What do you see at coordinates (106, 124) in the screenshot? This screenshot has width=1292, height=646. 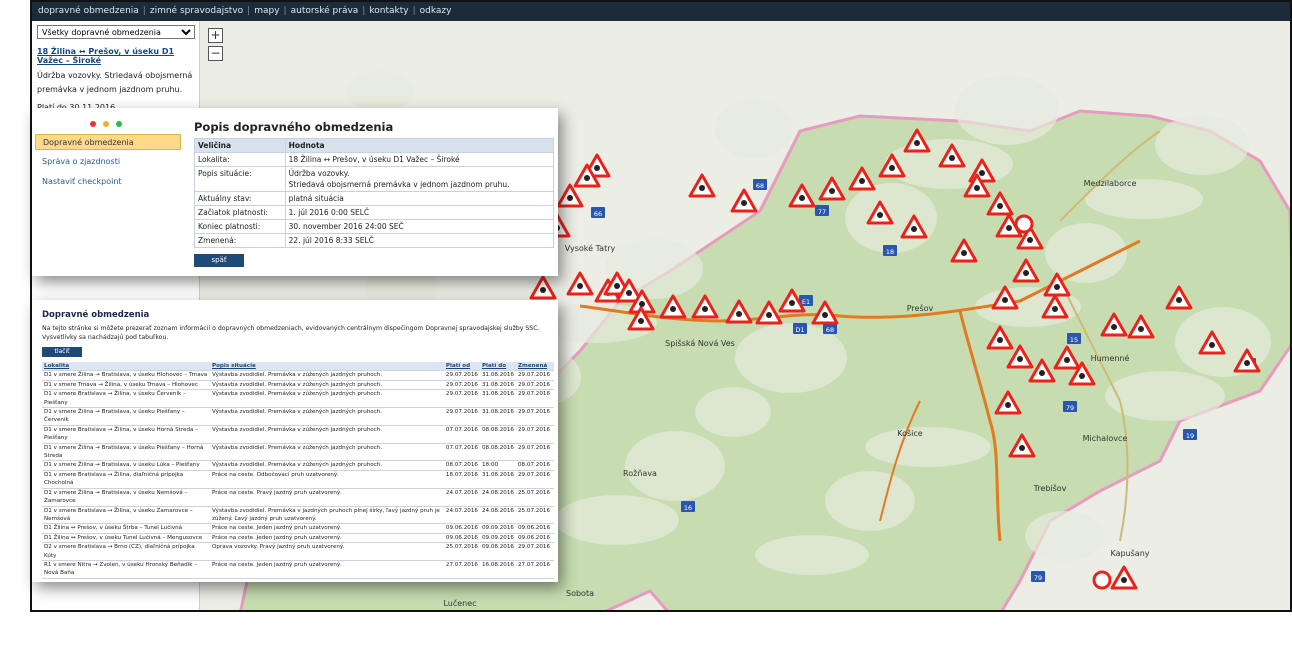 I see `minimize-dot-icon` at bounding box center [106, 124].